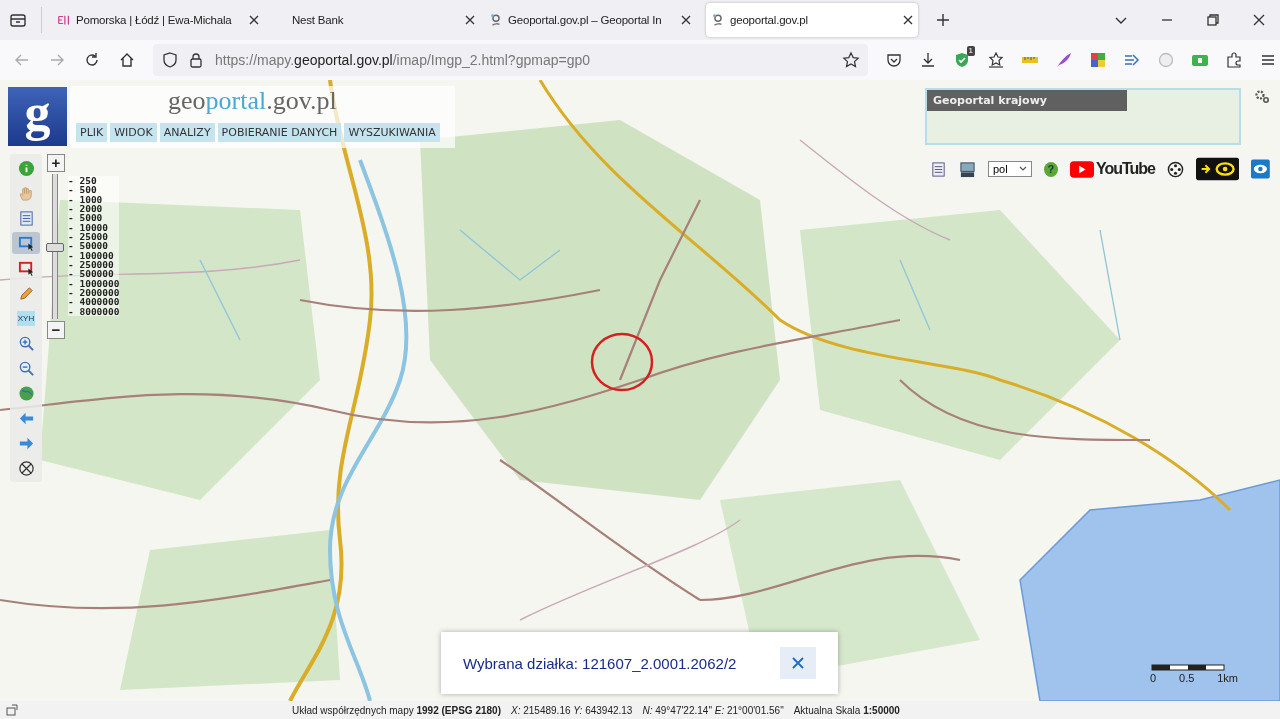  Describe the element at coordinates (572, 710) in the screenshot. I see `status-text: X: 215489.16 Y: 643942.13` at that location.